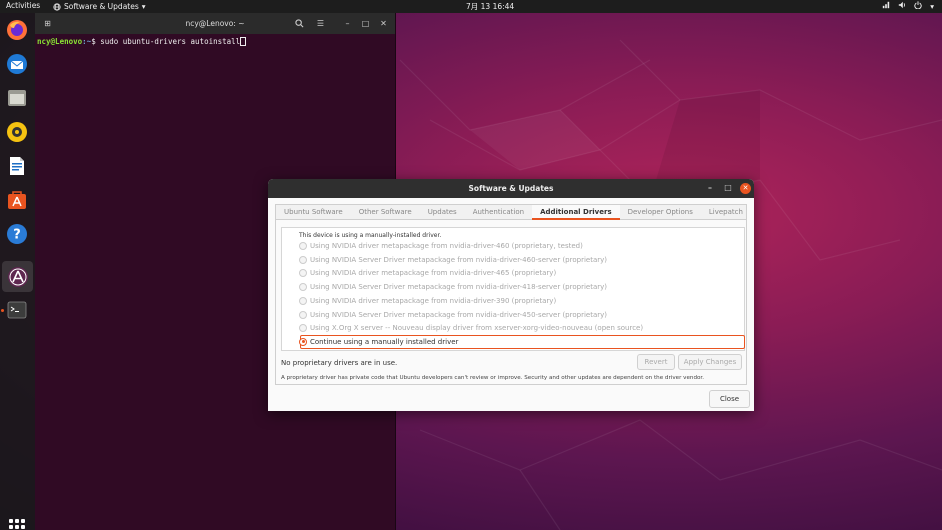 The height and width of the screenshot is (530, 942). I want to click on search-icon, so click(299, 23).